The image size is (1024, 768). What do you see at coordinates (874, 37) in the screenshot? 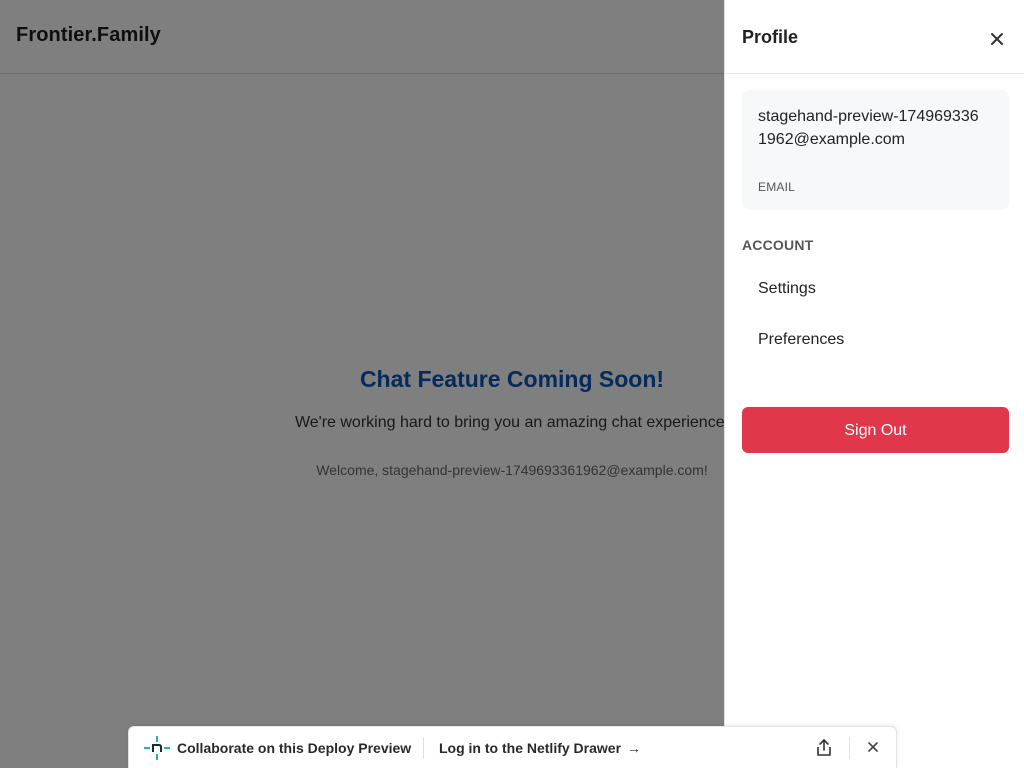
I see `drawer-header: Profile` at bounding box center [874, 37].